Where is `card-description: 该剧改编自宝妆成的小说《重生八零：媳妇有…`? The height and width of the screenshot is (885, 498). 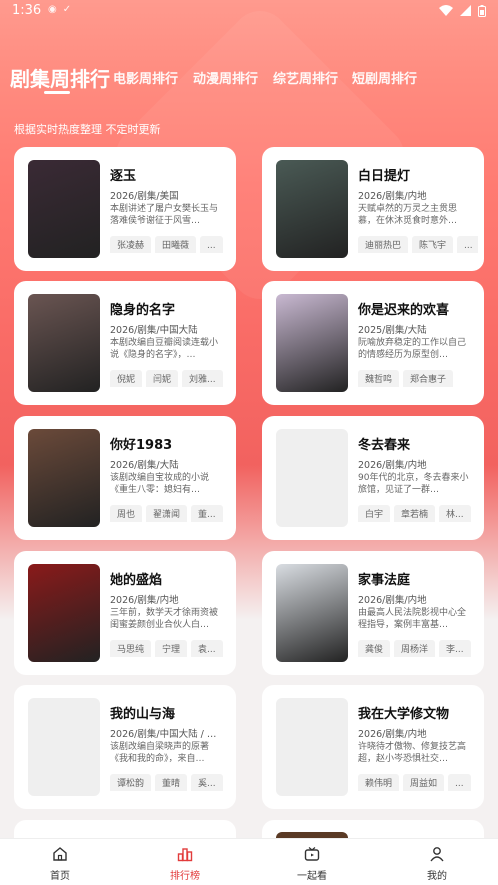 card-description: 该剧改编自宝妆成的小说《重生八零：媳妇有… is located at coordinates (160, 484).